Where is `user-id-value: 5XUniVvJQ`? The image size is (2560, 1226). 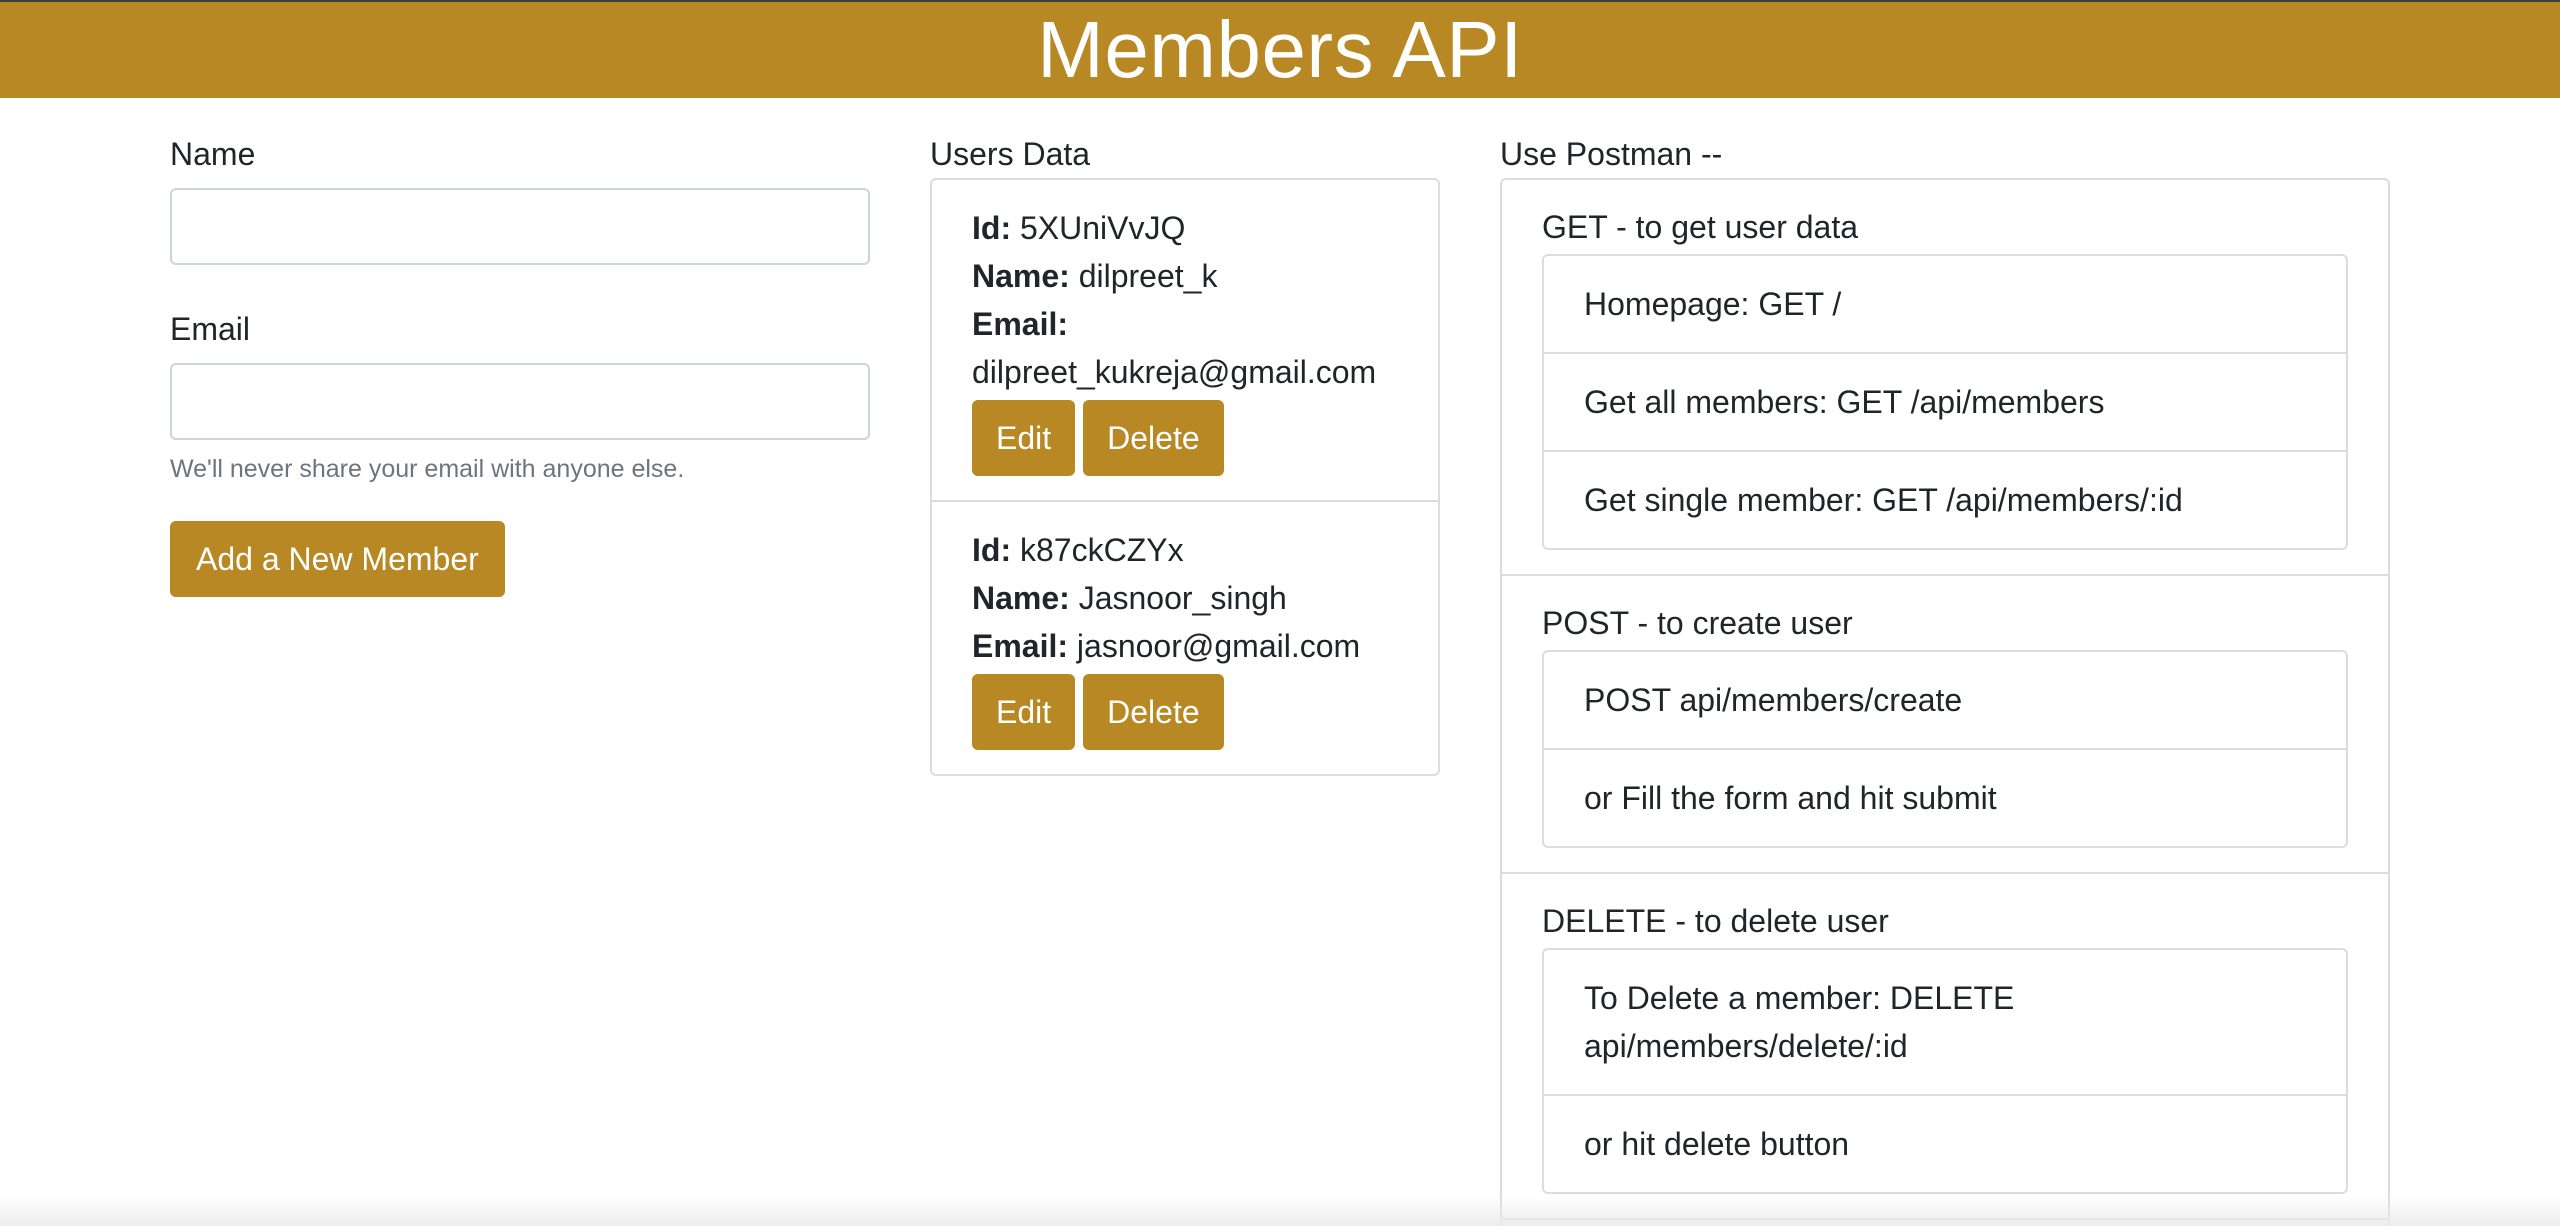
user-id-value: 5XUniVvJQ is located at coordinates (1102, 228).